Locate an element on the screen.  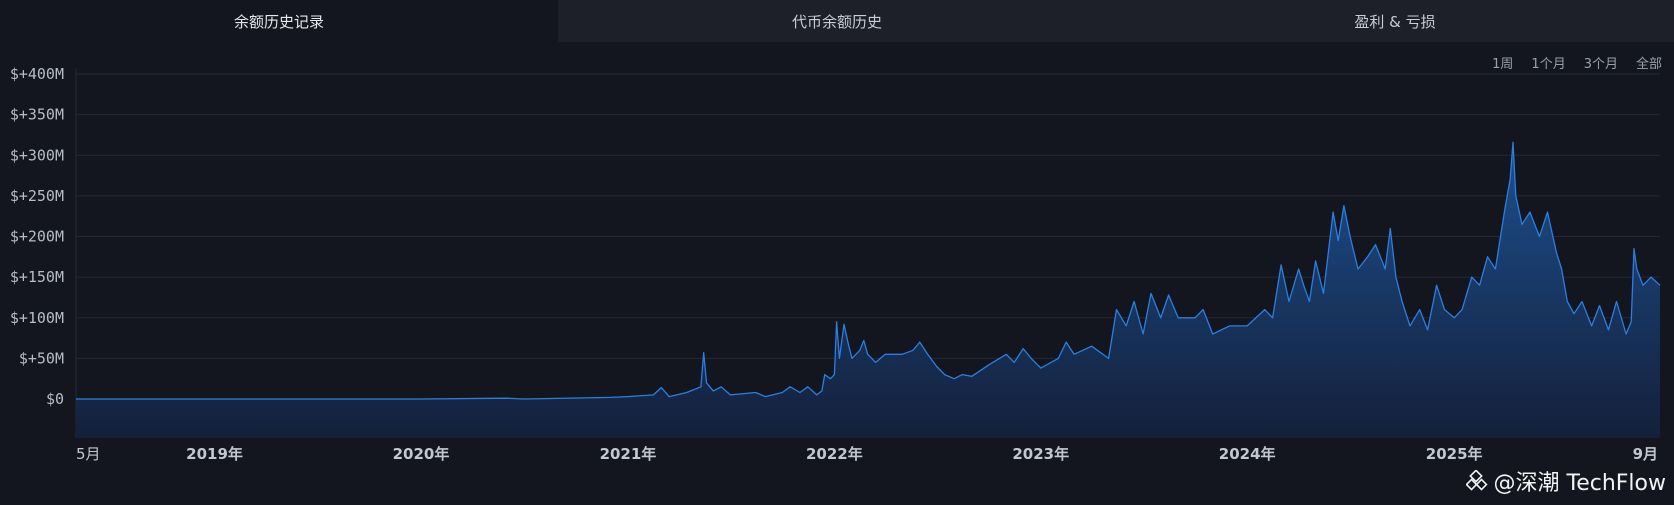
y-tick-label: $+200M is located at coordinates (37, 237).